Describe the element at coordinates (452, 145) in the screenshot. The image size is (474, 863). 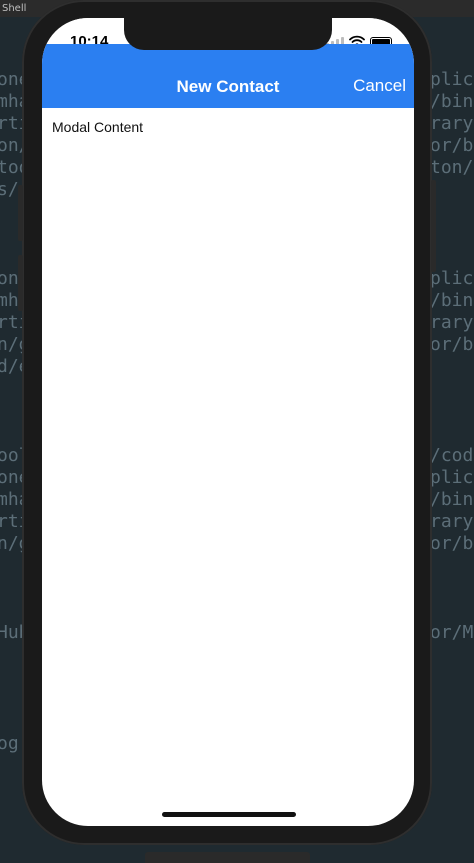
I see `code-fragment: or/bi` at that location.